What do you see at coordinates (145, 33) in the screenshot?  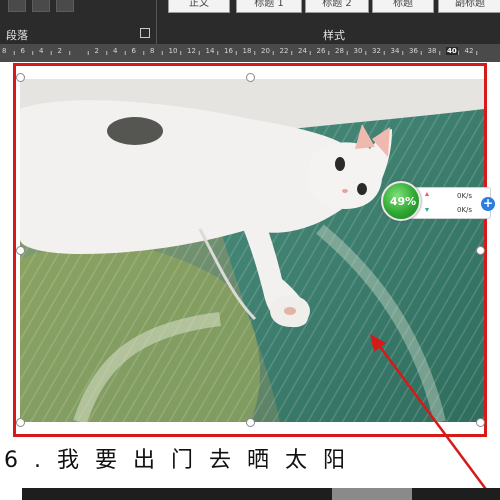 I see `paragraph-dialog-launcher-icon` at bounding box center [145, 33].